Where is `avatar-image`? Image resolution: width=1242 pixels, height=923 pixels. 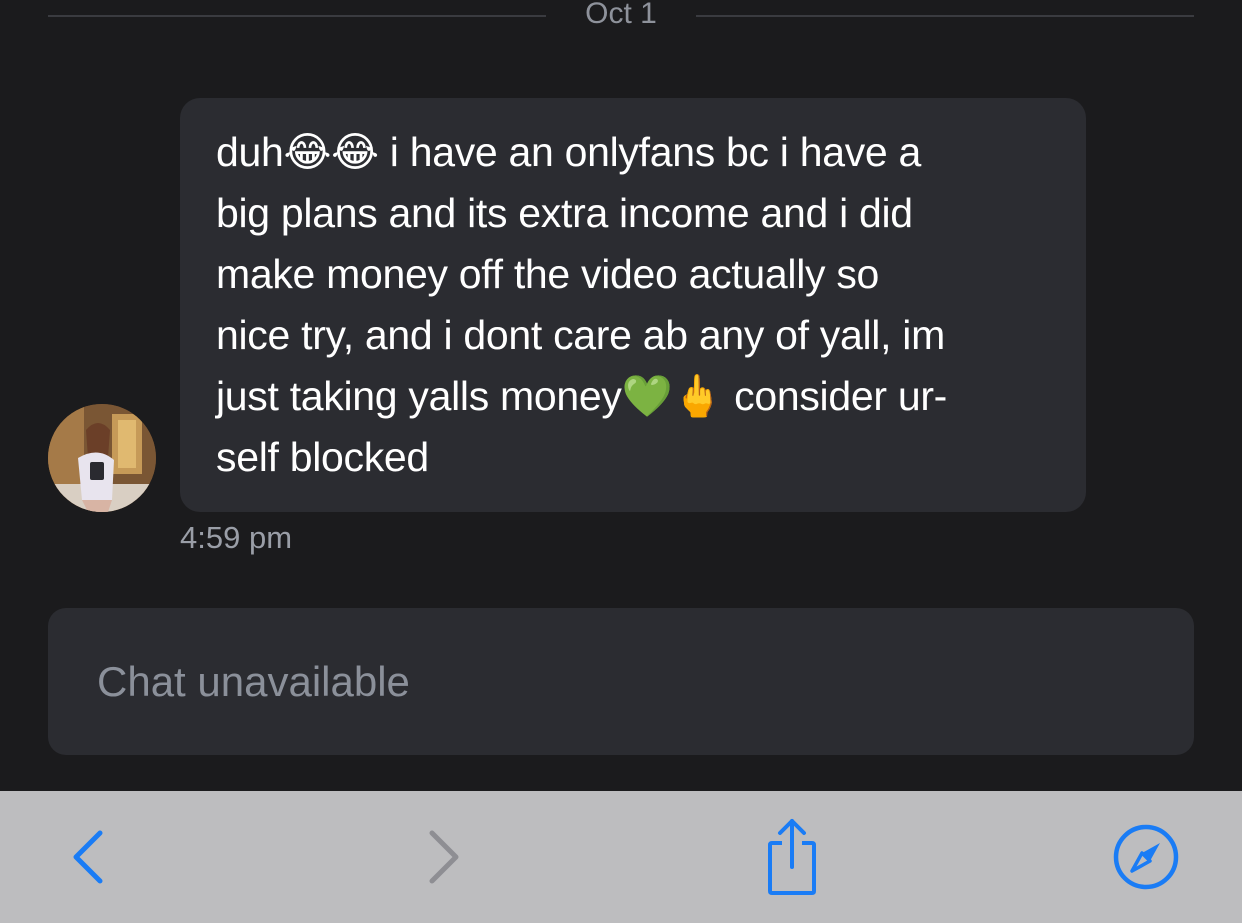 avatar-image is located at coordinates (102, 458).